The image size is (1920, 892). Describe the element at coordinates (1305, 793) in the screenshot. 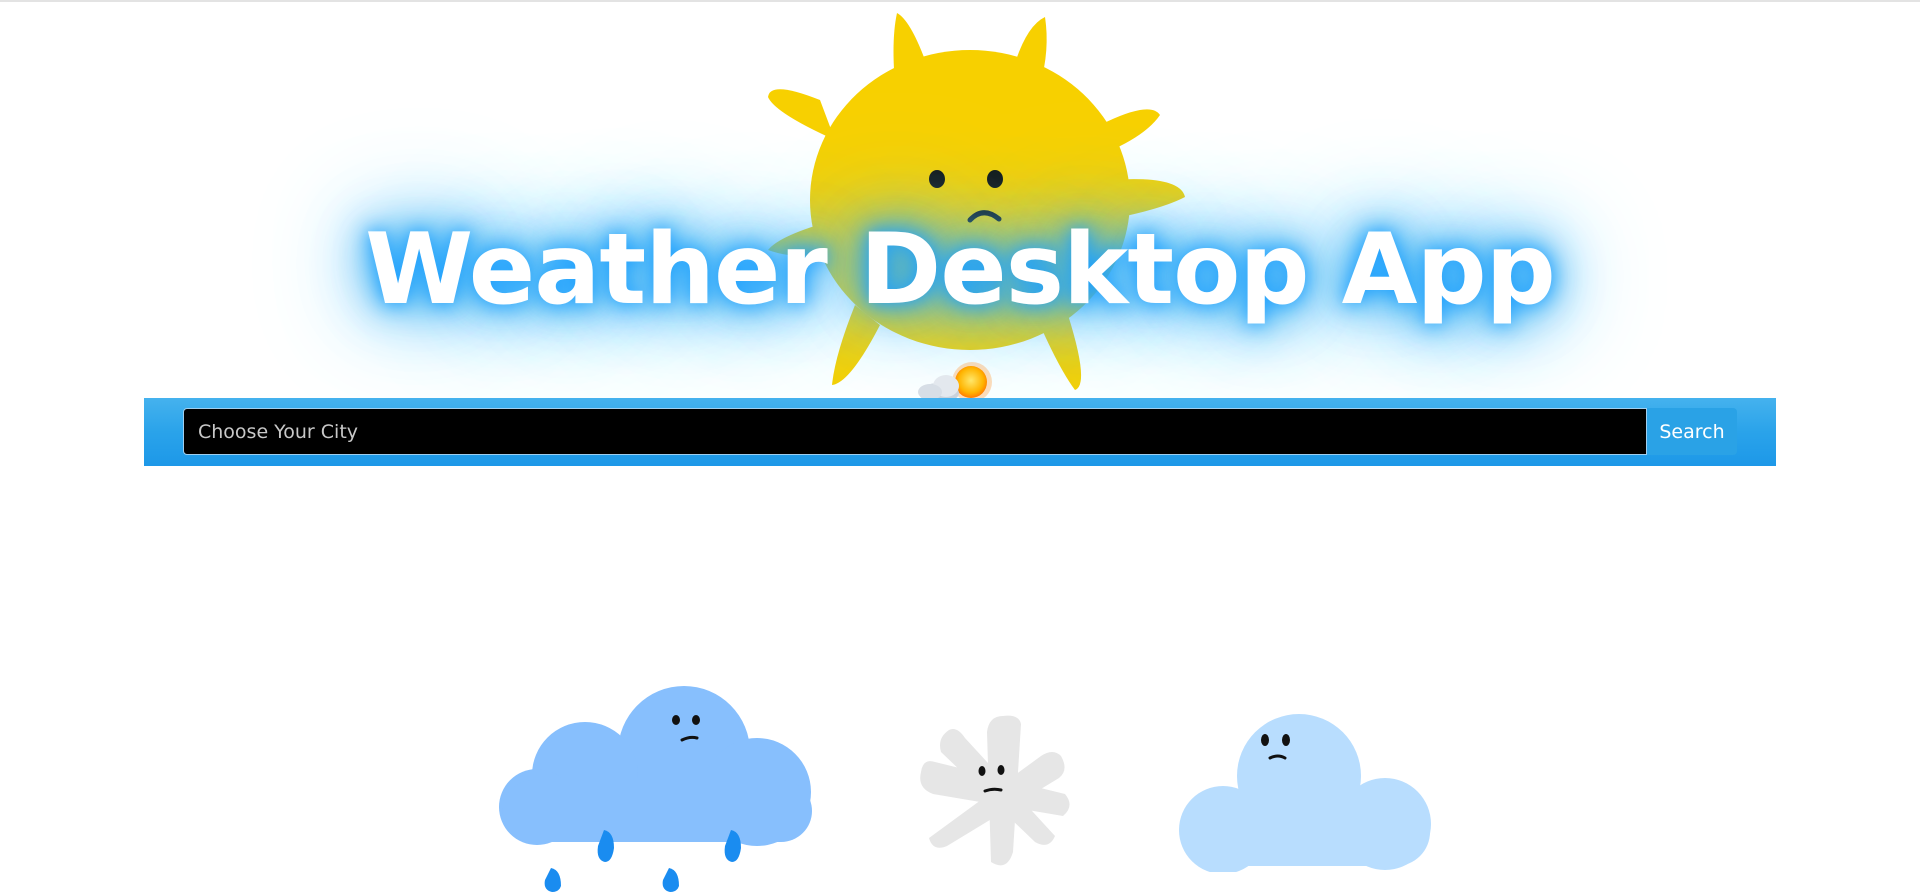

I see `sad-cloud-icon` at that location.